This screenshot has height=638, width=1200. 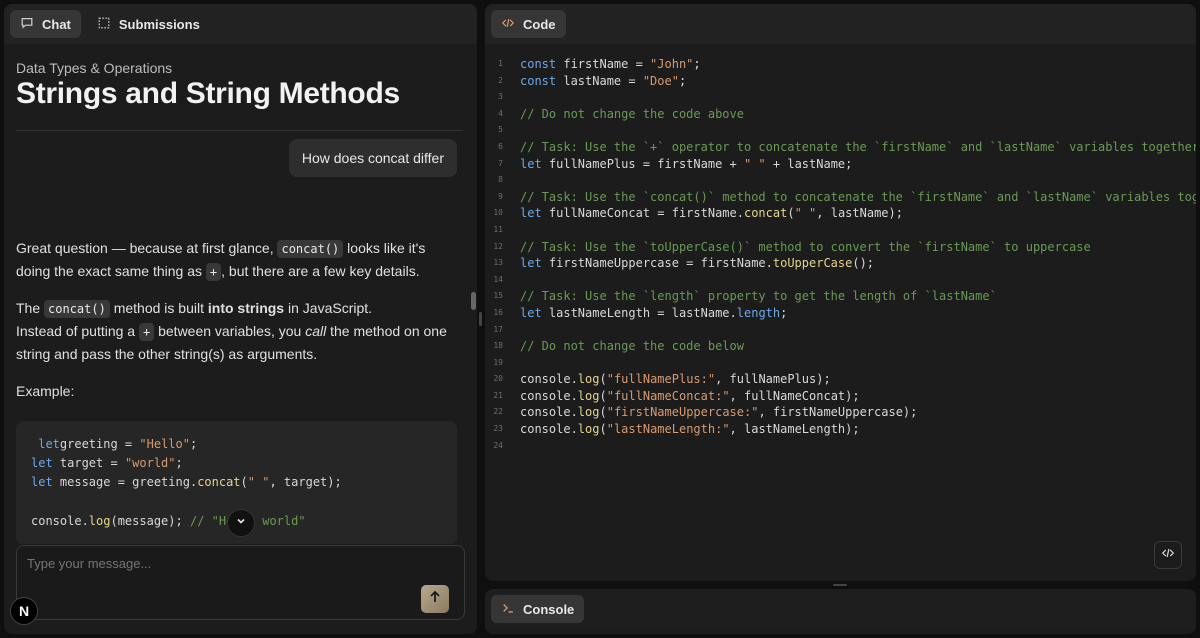 What do you see at coordinates (549, 379) in the screenshot?
I see `code-token: console.` at bounding box center [549, 379].